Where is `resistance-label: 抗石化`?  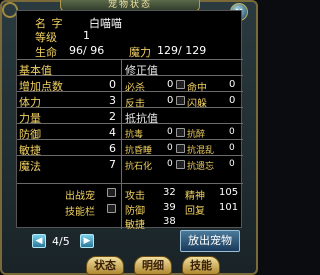
resistance-label: 抗石化 is located at coordinates (139, 167).